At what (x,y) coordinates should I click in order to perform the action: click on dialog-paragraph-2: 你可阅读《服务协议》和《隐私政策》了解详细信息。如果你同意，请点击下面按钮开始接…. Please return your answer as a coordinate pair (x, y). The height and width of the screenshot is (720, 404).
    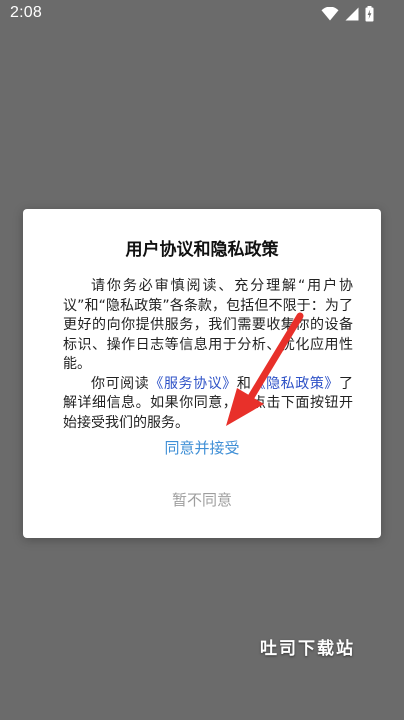
    Looking at the image, I should click on (208, 404).